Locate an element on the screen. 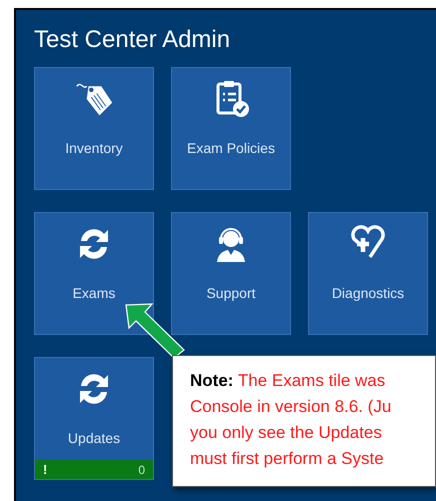 This screenshot has width=436, height=501. tile-button: Inventory is located at coordinates (94, 128).